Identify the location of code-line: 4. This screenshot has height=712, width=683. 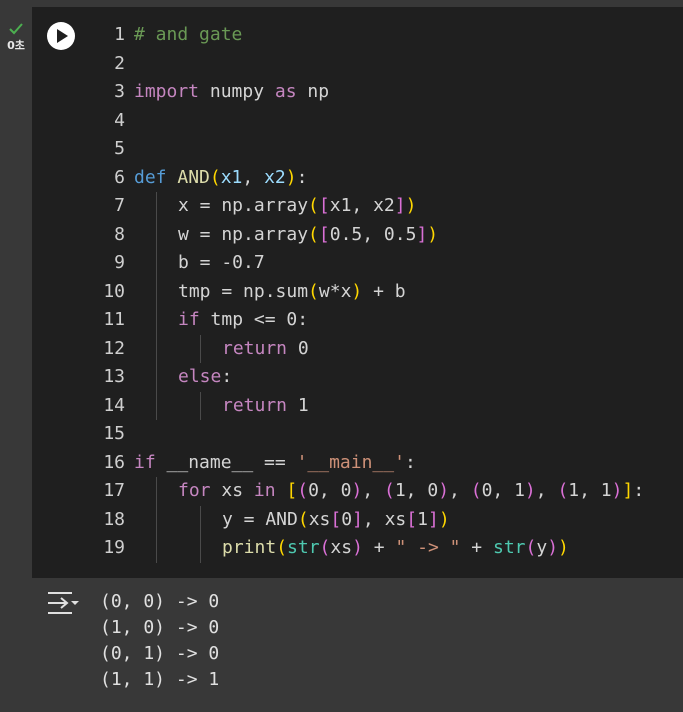
(357, 121).